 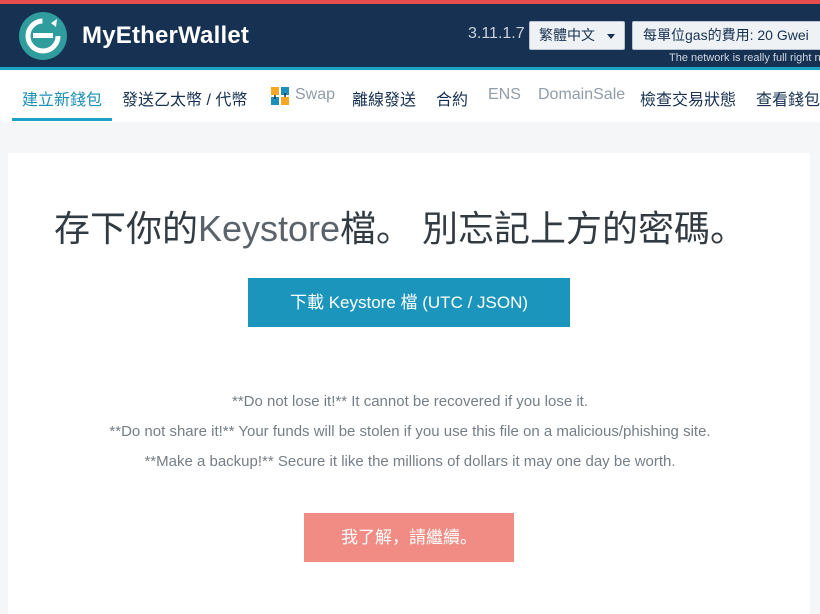 What do you see at coordinates (788, 98) in the screenshot?
I see `tab-view-wallet: 查看錢包` at bounding box center [788, 98].